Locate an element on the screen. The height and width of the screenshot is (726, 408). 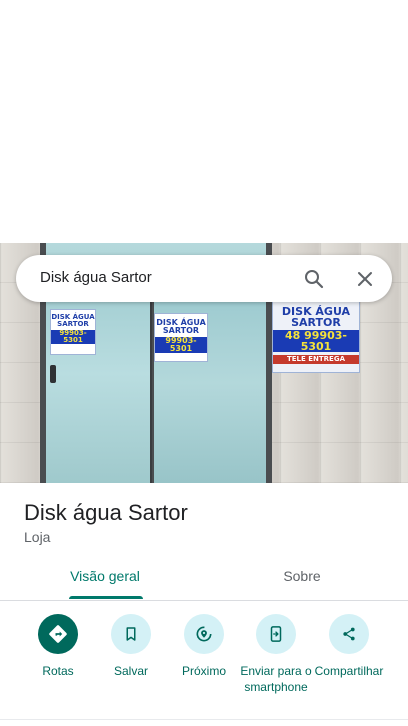
nearby-button: Próximo is located at coordinates (204, 646).